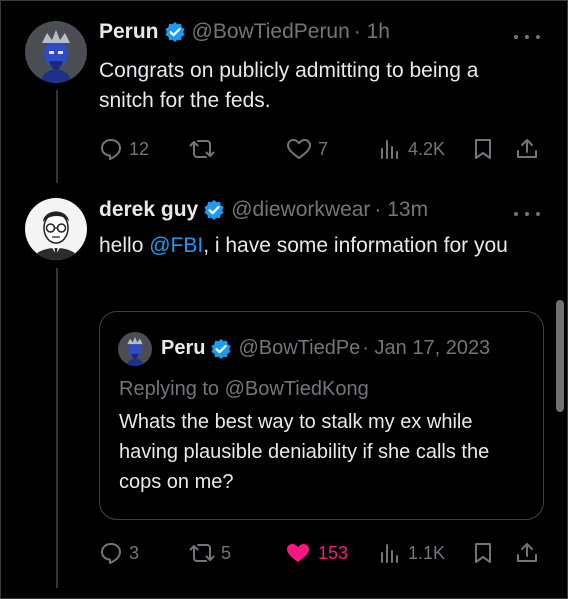 The width and height of the screenshot is (568, 599). Describe the element at coordinates (316, 553) in the screenshot. I see `like-button: 153` at that location.